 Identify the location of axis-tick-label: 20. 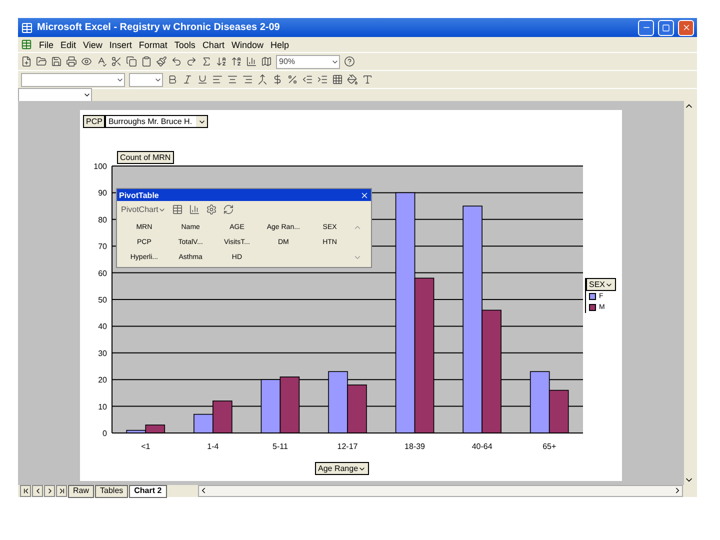
(102, 380).